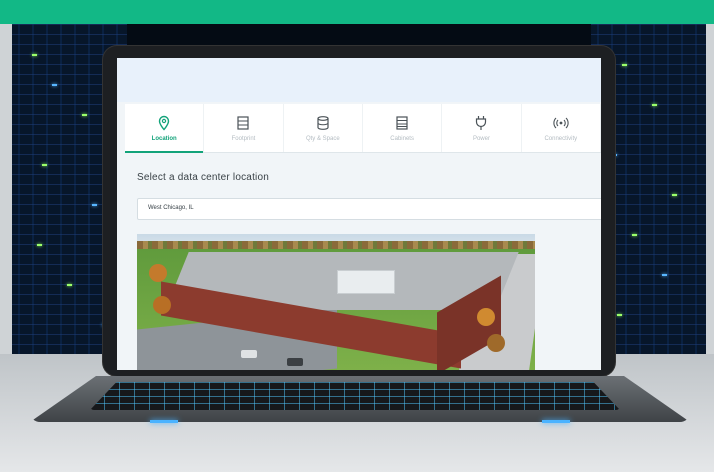 This screenshot has width=714, height=472. I want to click on power-plug-icon, so click(481, 122).